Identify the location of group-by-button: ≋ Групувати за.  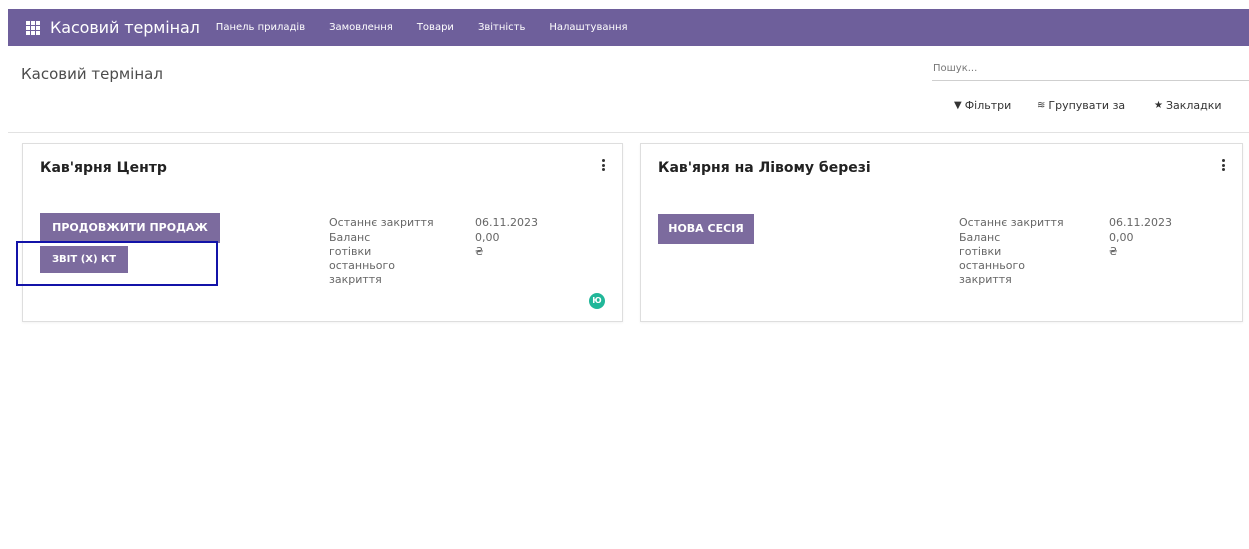
(1081, 105).